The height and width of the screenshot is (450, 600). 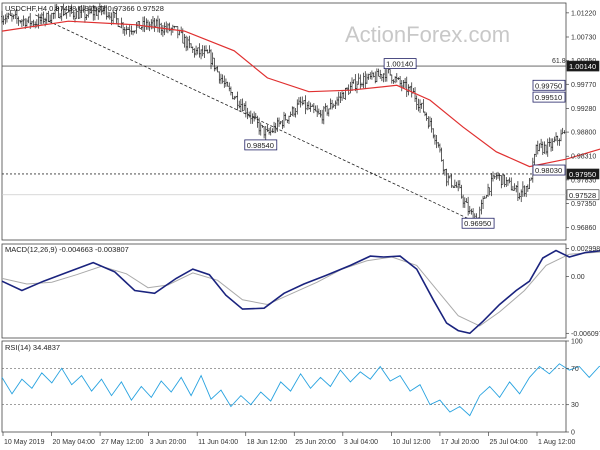 I want to click on y-tick-label: 0.002998, so click(x=585, y=249).